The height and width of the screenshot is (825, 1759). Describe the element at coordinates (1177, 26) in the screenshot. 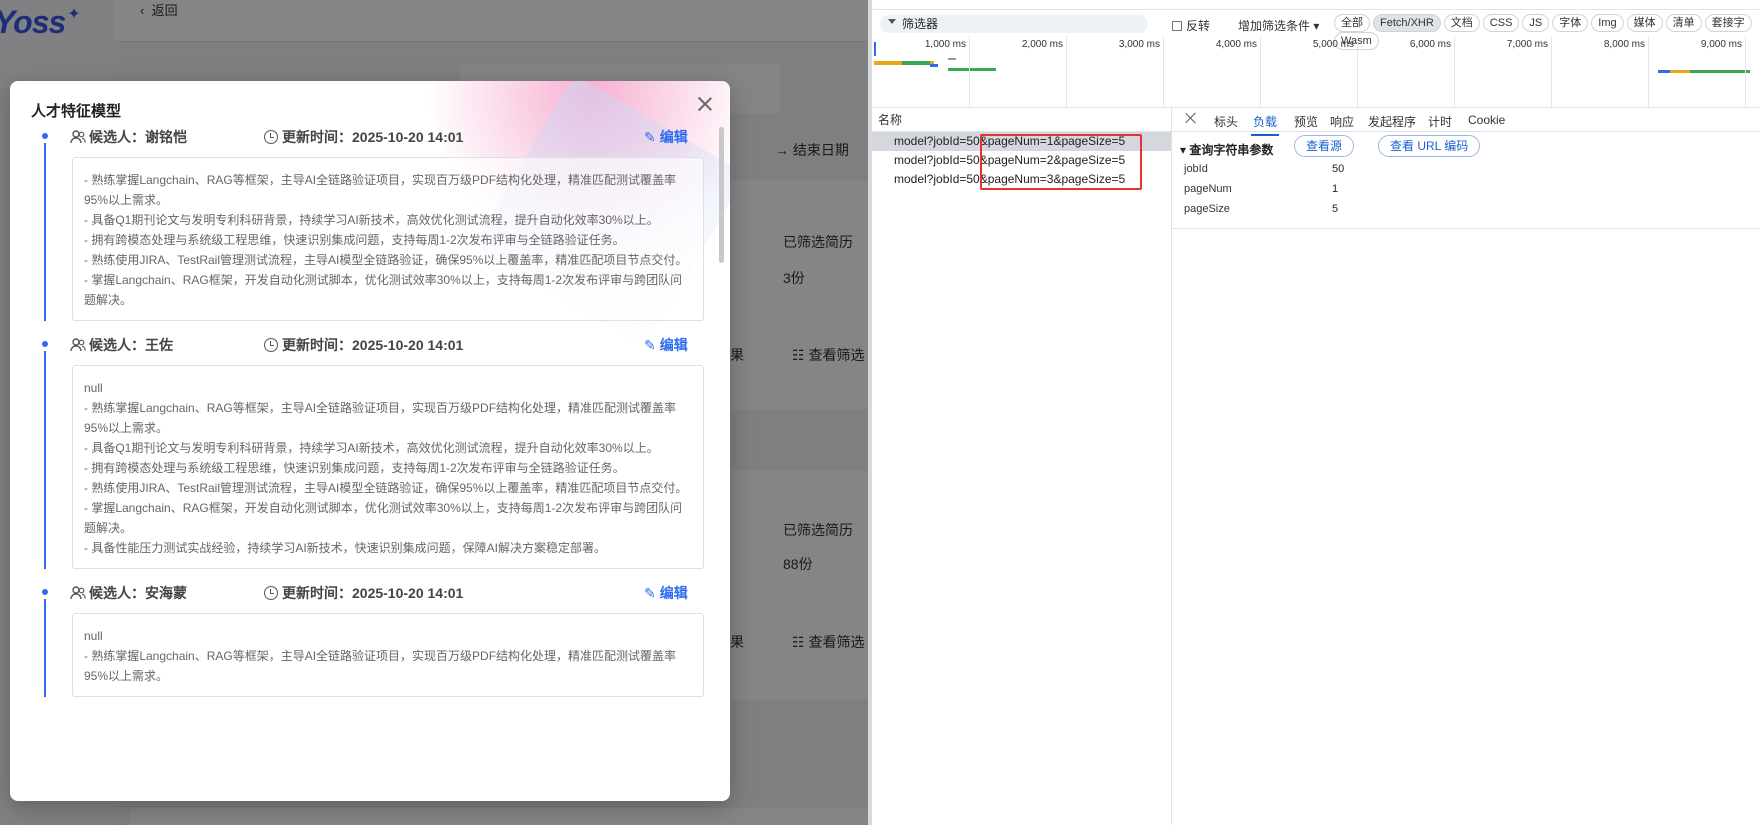

I see `checkbox-icon` at that location.